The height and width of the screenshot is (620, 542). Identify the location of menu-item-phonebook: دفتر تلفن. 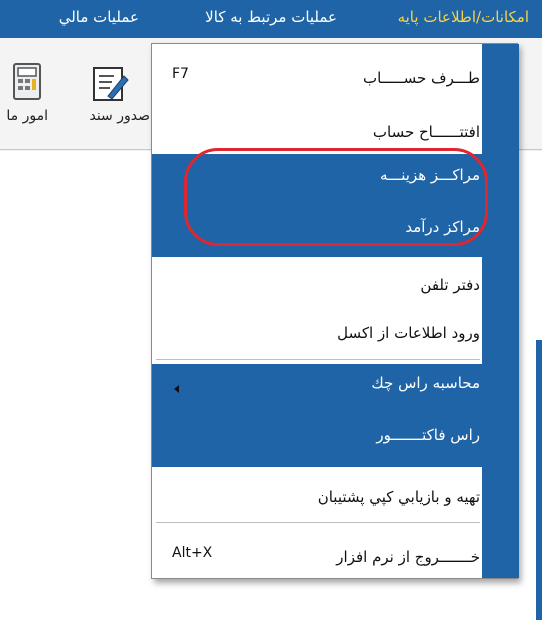
(450, 285).